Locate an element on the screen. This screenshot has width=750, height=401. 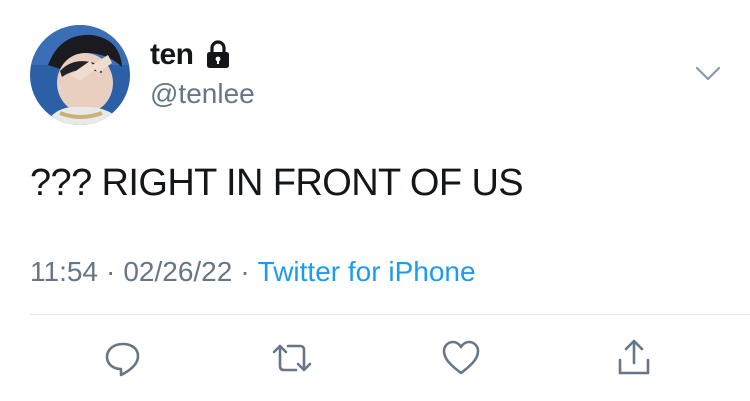
tweet-source-link: Twitter for iPhone is located at coordinates (367, 271).